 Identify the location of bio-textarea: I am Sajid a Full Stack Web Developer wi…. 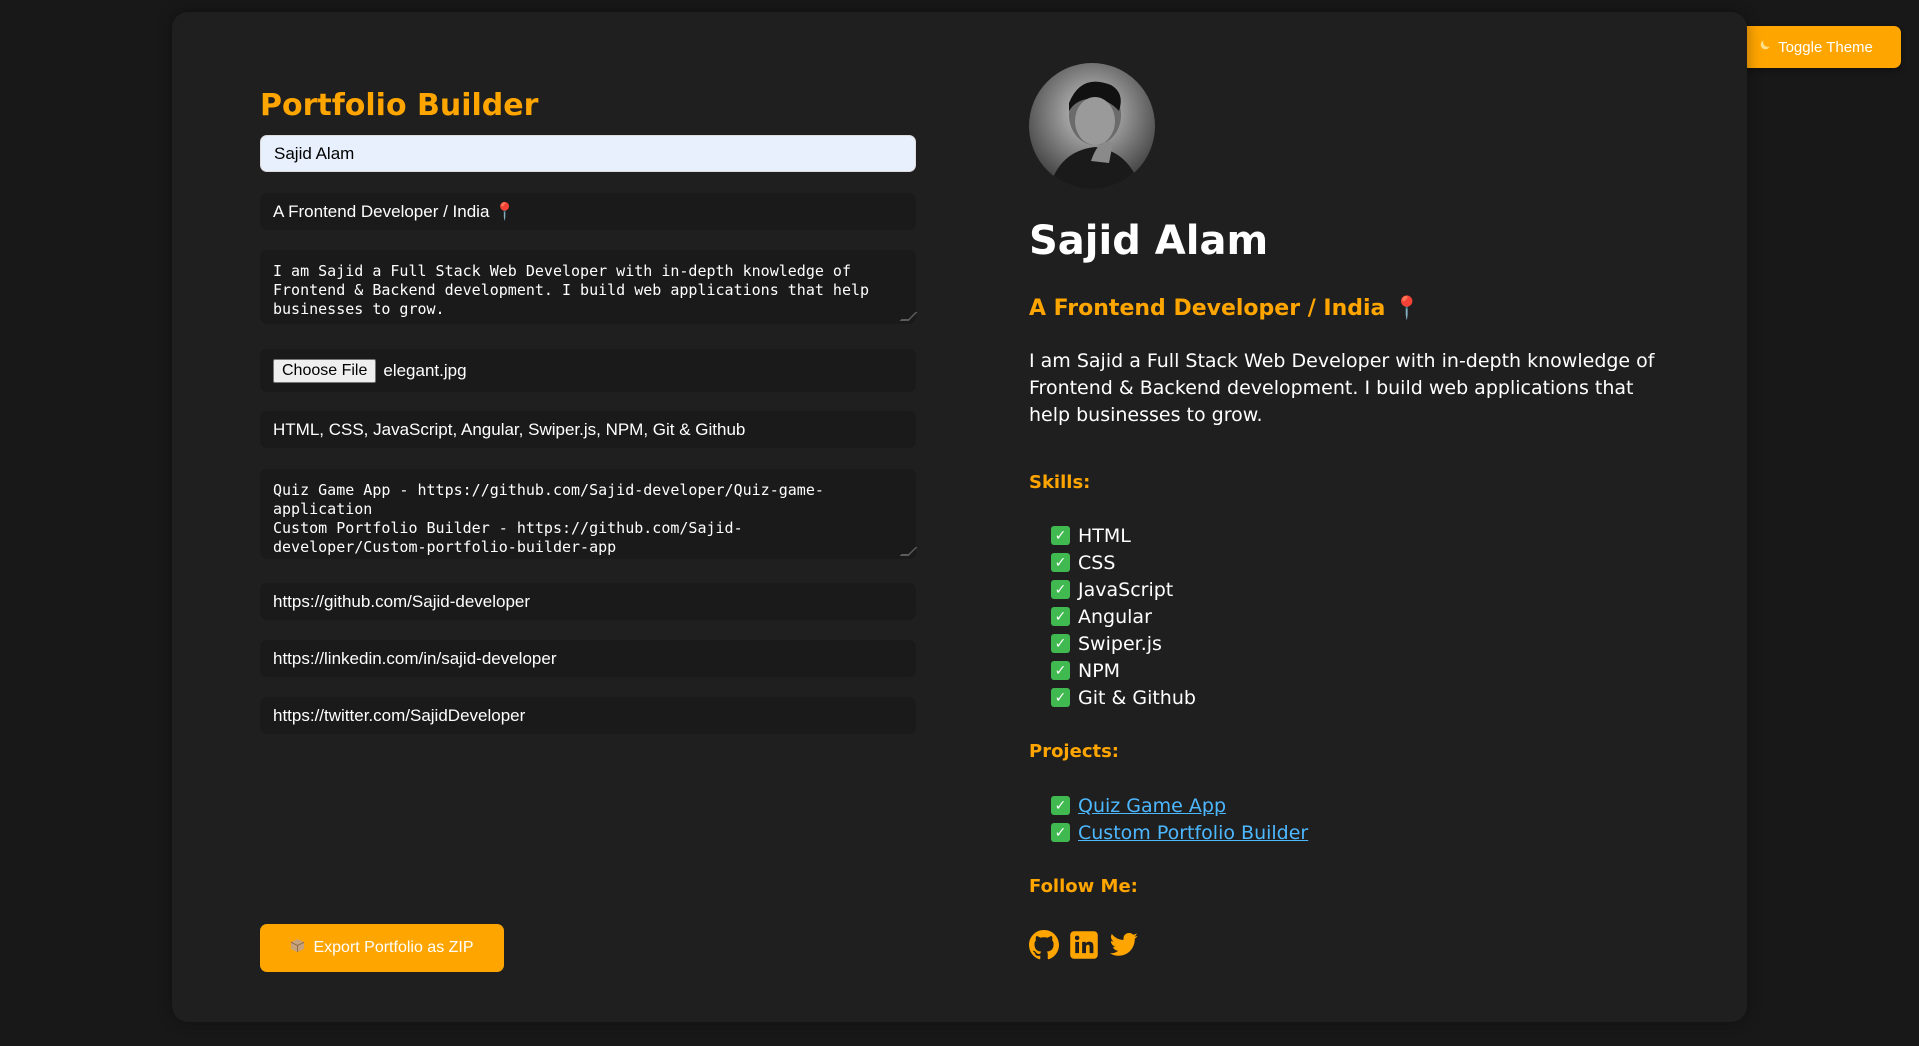
(589, 287).